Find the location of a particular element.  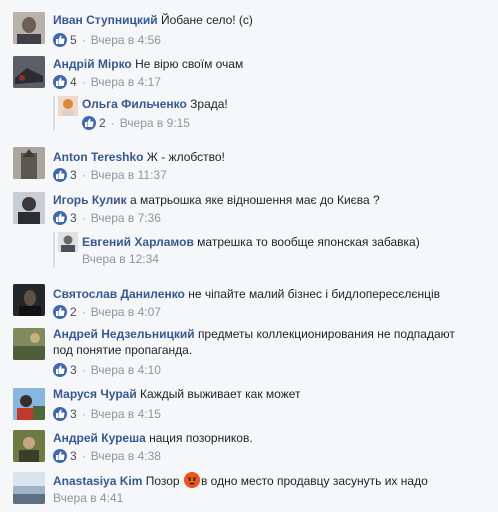

comment-meta: 2 · Вчера в 4:07 is located at coordinates (107, 312).